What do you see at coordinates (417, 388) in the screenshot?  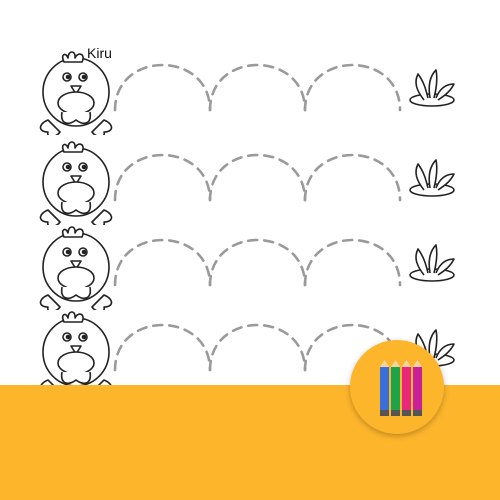 I see `pencil-magenta-icon` at bounding box center [417, 388].